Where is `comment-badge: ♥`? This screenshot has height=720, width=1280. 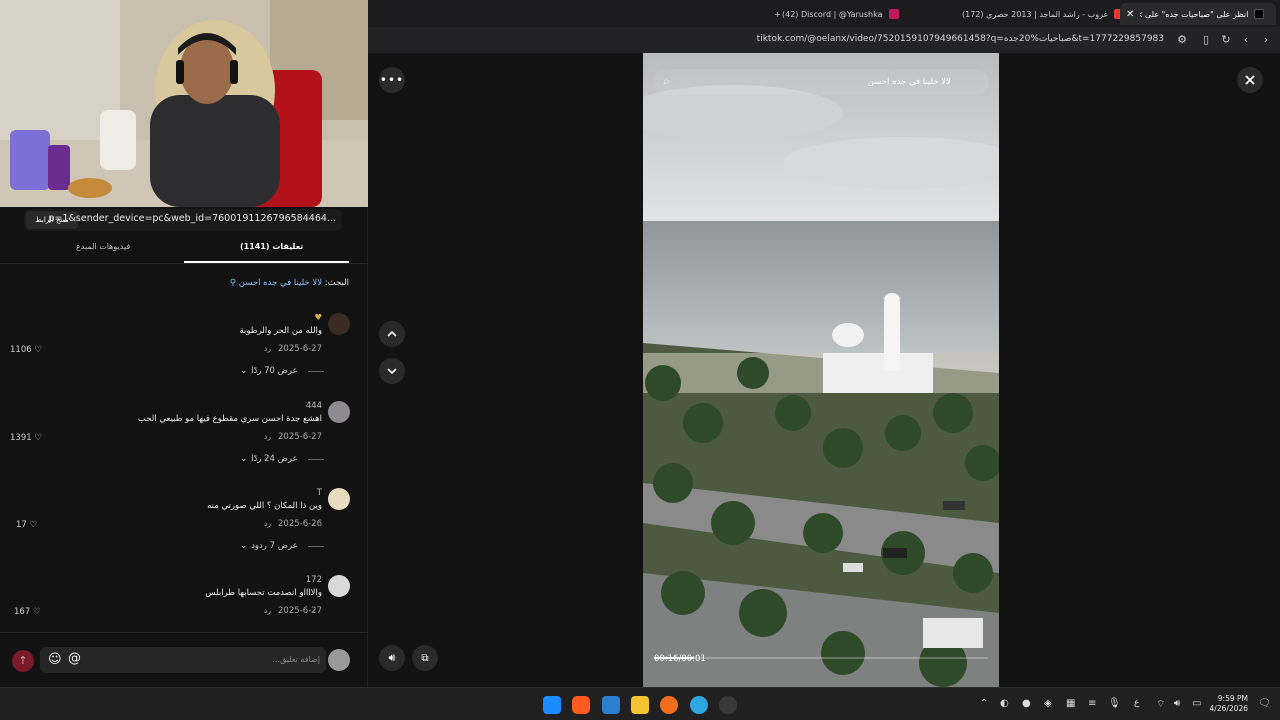 comment-badge: ♥ is located at coordinates (318, 318).